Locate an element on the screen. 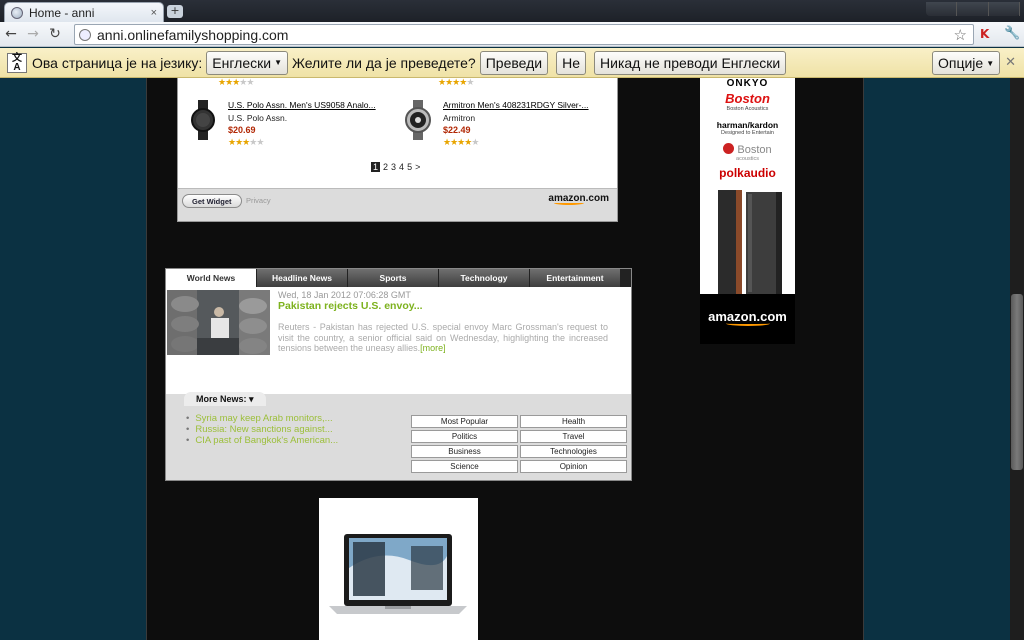 Image resolution: width=1024 pixels, height=640 pixels. amazon-ad-logo: amazon.com is located at coordinates (747, 319).